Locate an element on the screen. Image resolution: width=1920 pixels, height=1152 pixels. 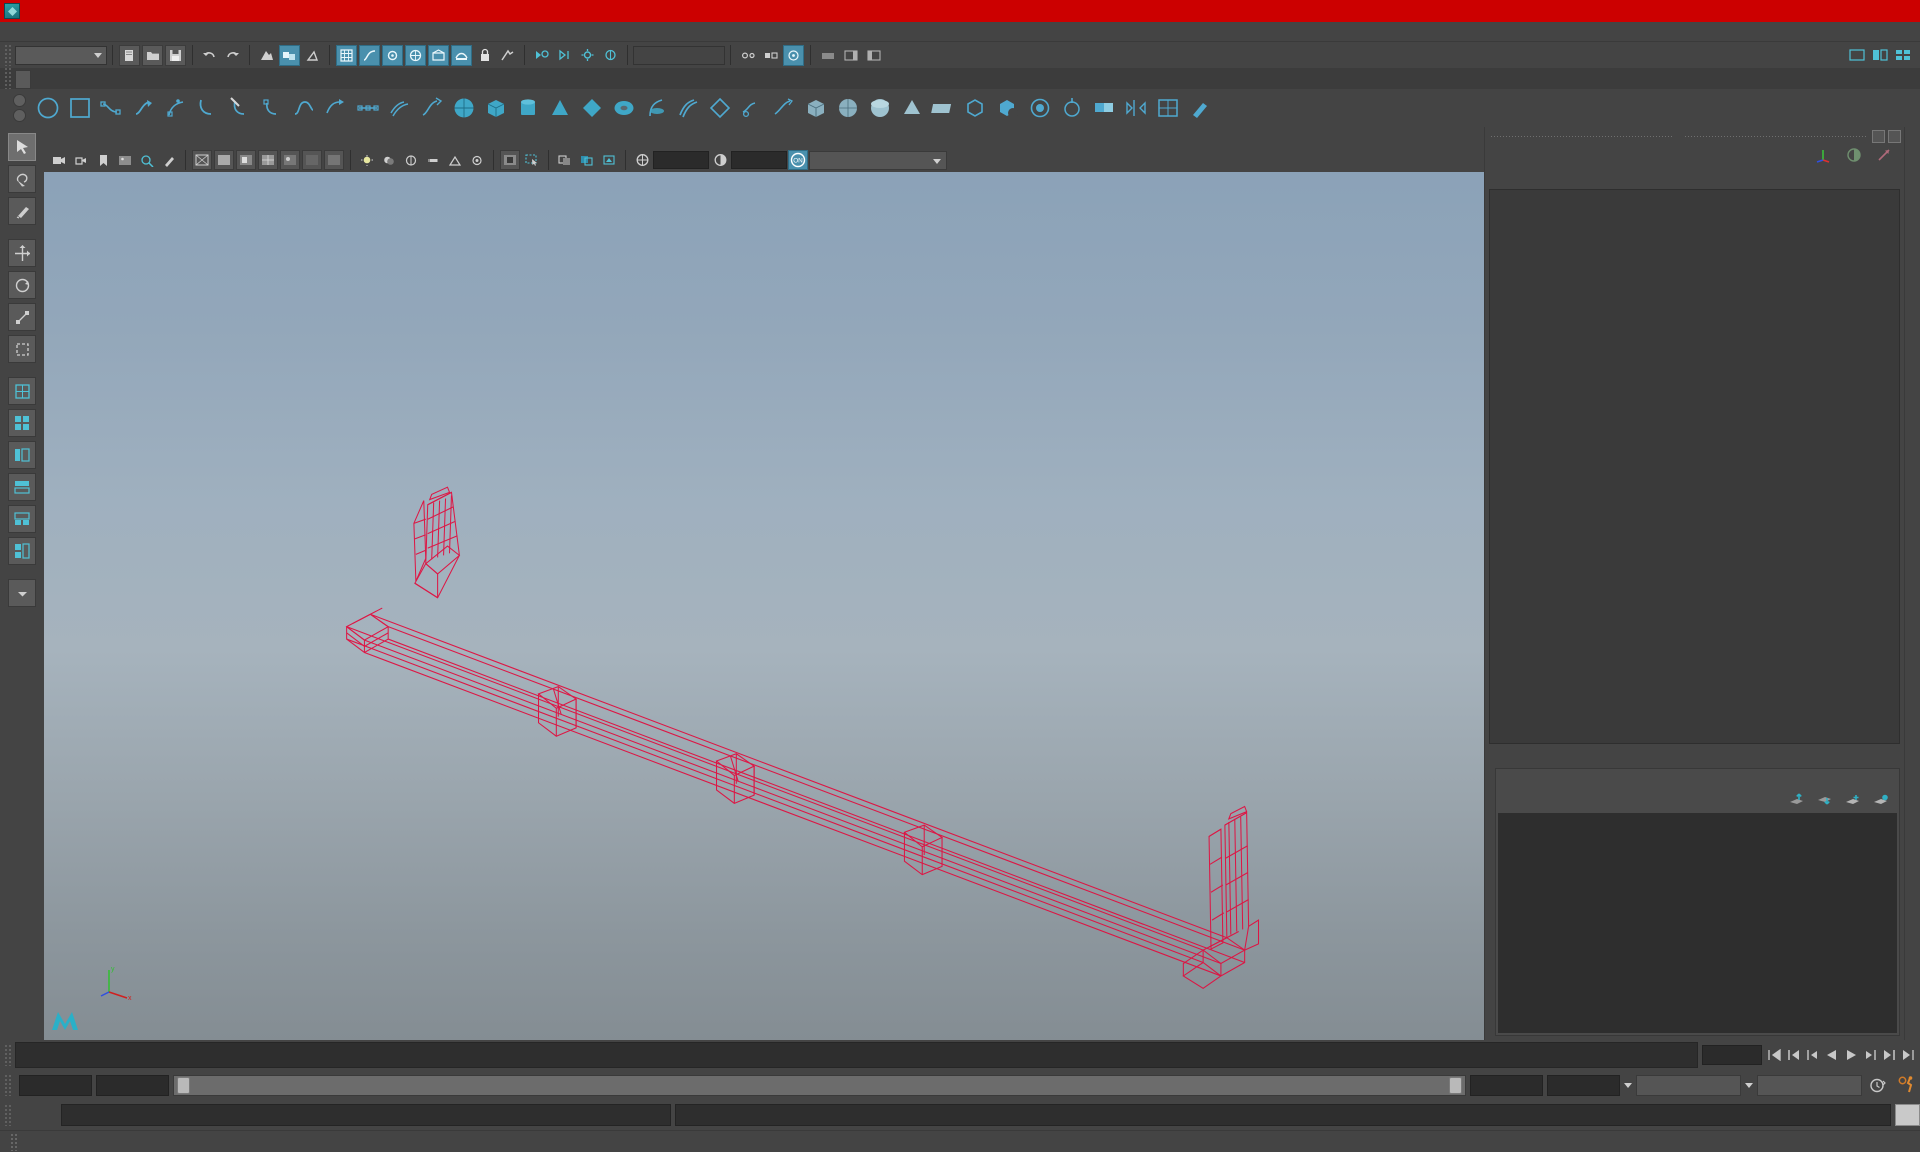
color-management-selector is located at coordinates (878, 160).